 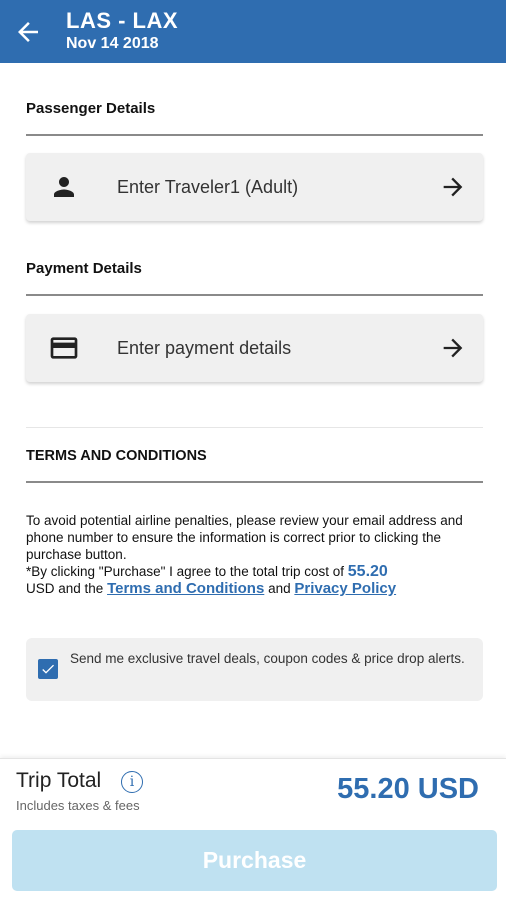 What do you see at coordinates (254, 482) in the screenshot?
I see `terms-divider` at bounding box center [254, 482].